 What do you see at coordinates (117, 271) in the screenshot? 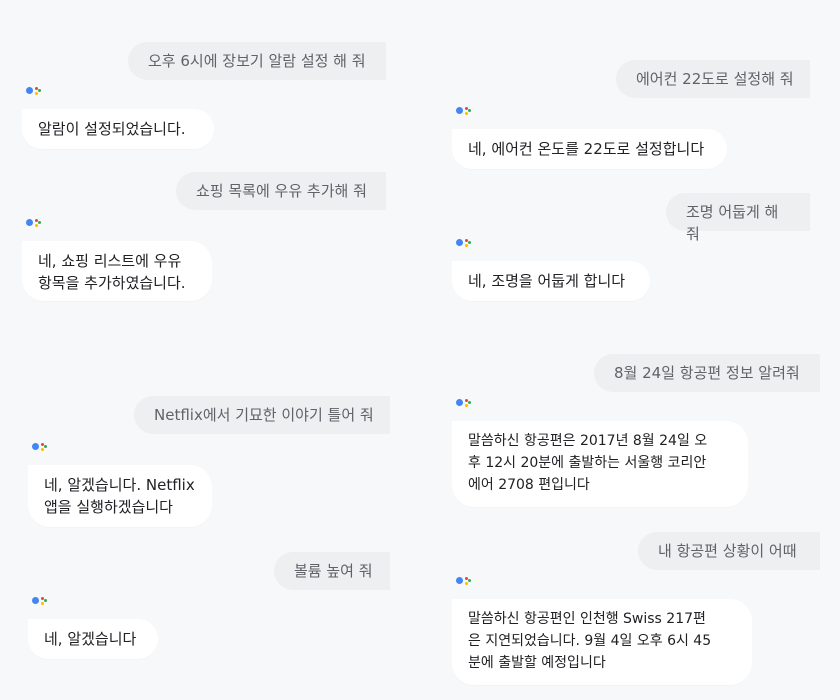
I see `assistant-response-bubble: 네, 쇼핑 리스트에 우유 항목을 추가하였습니다.` at bounding box center [117, 271].